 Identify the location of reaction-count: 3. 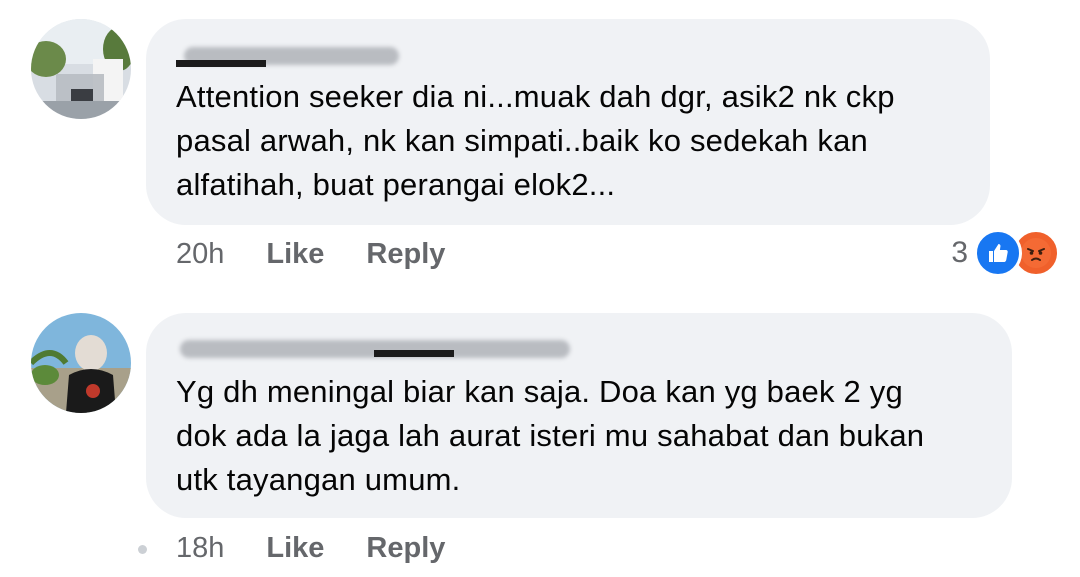
(959, 252).